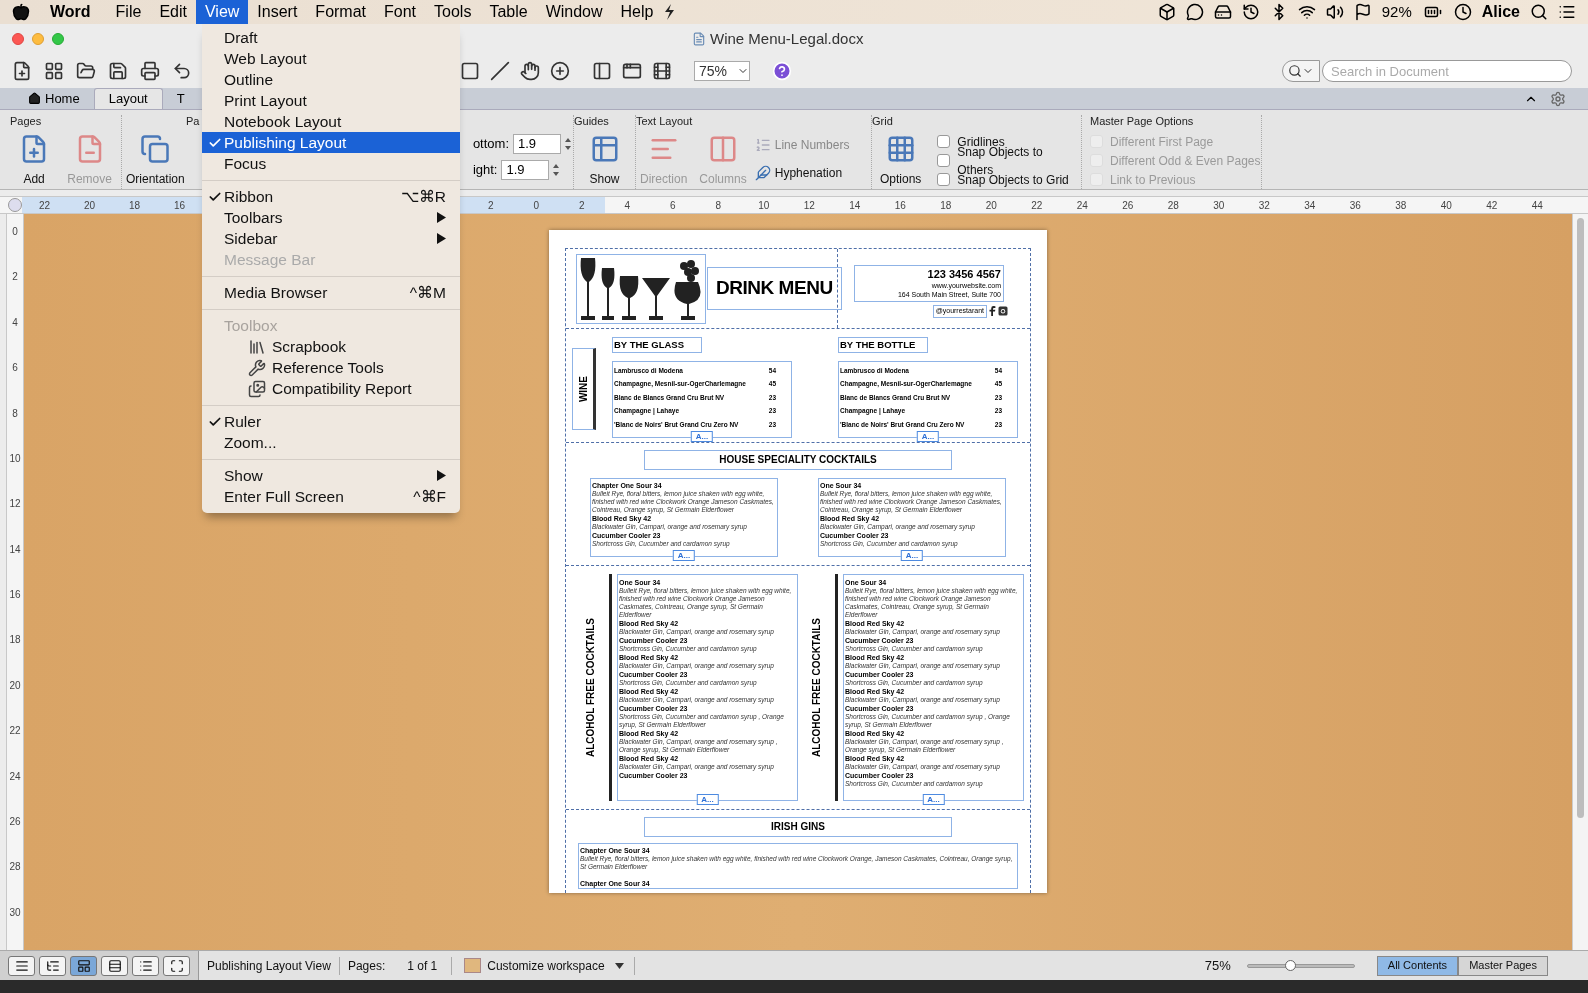  Describe the element at coordinates (946, 205) in the screenshot. I see `ruler-number: 18` at that location.